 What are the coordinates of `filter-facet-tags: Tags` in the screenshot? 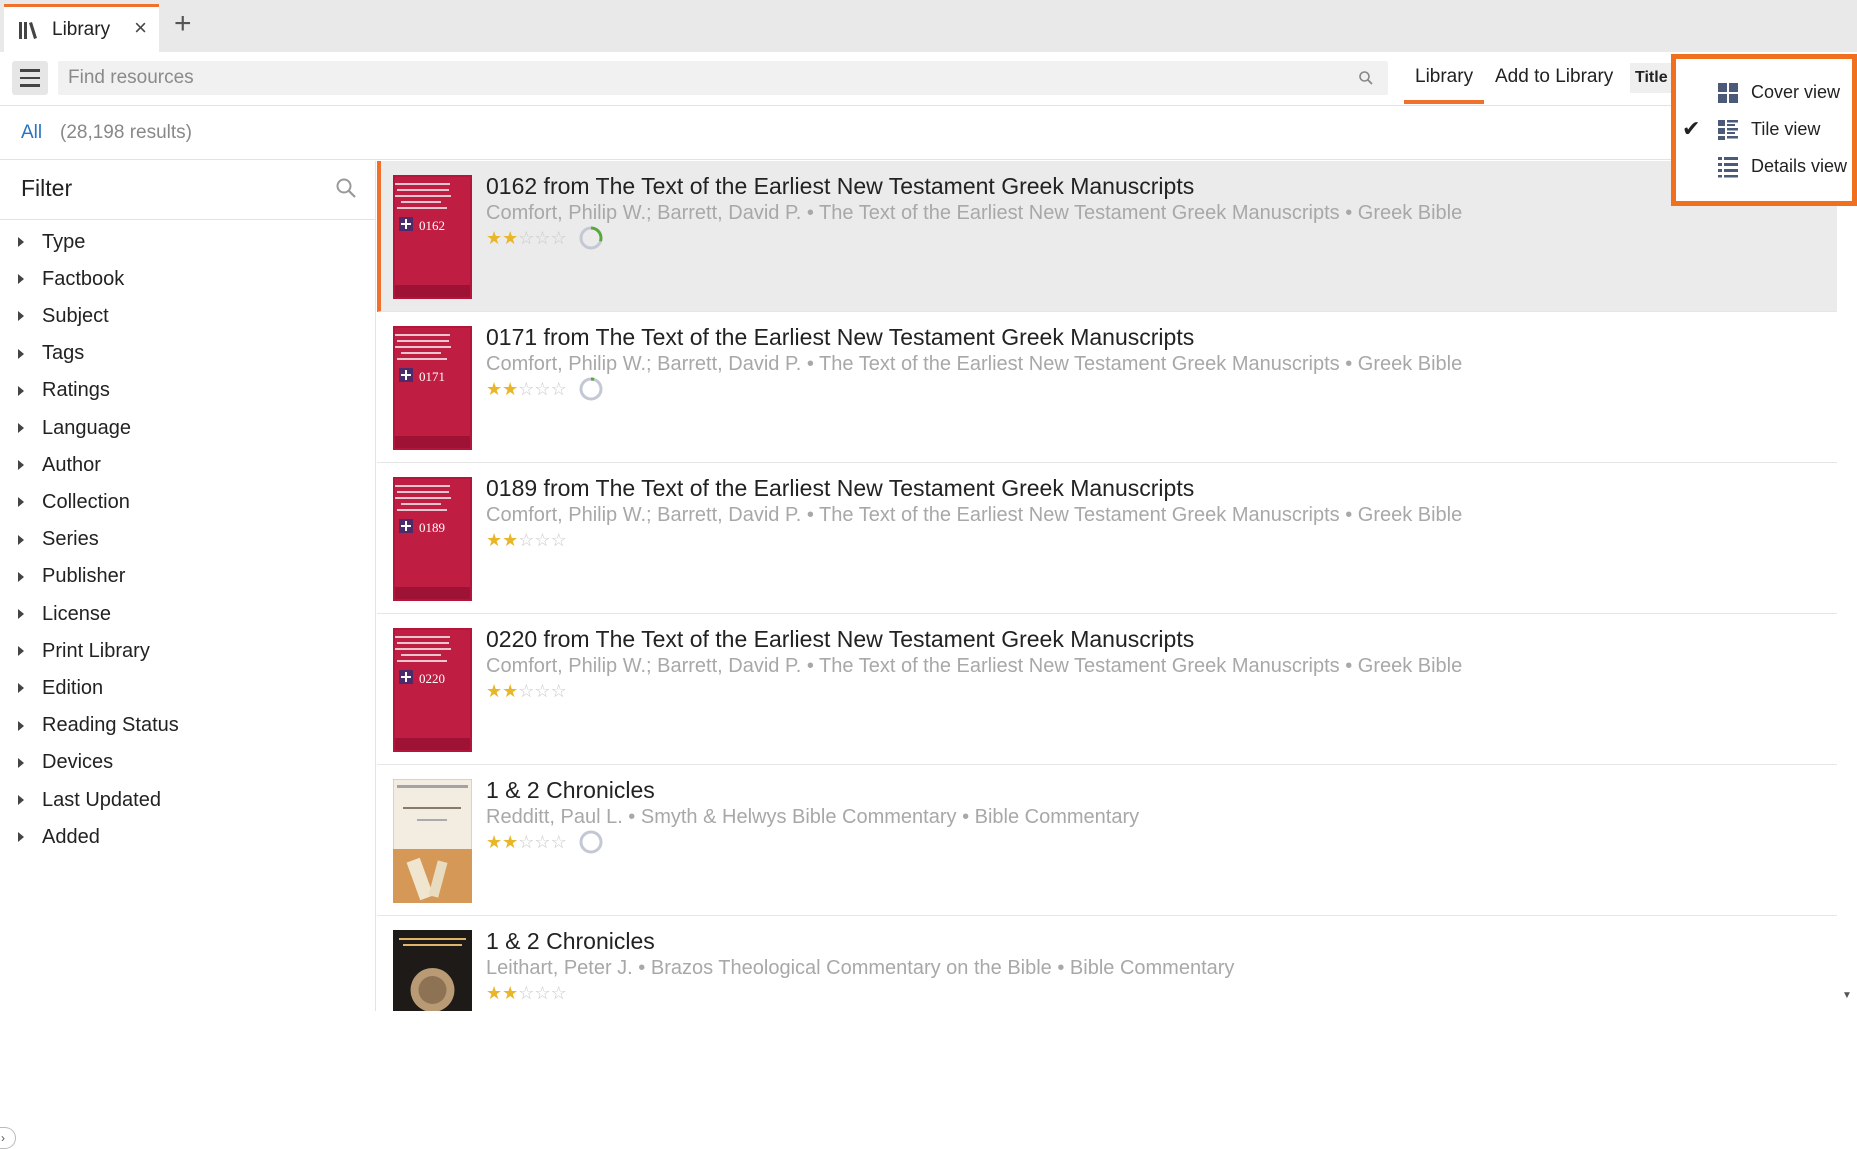 It's located at (51, 354).